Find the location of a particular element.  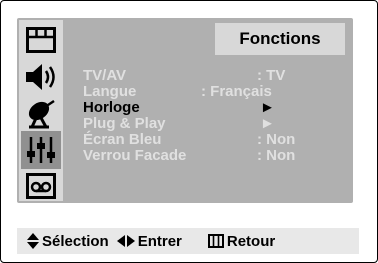

picture-icon is located at coordinates (41, 40).